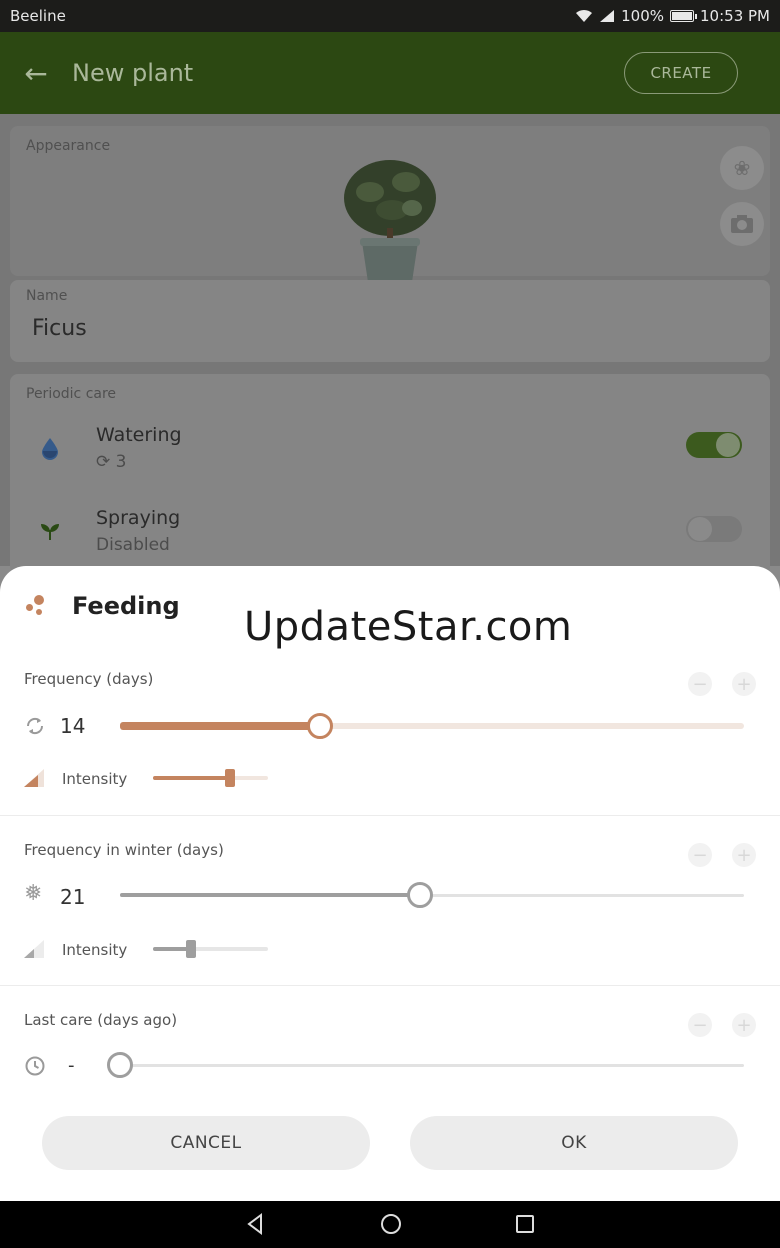 The width and height of the screenshot is (780, 1248). I want to click on frequency-label: Frequency (days), so click(89, 679).